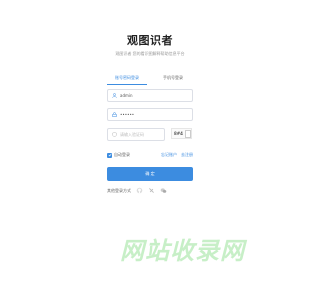 This screenshot has width=320, height=300. What do you see at coordinates (169, 155) in the screenshot?
I see `forgot-account-link: 忘记账户` at bounding box center [169, 155].